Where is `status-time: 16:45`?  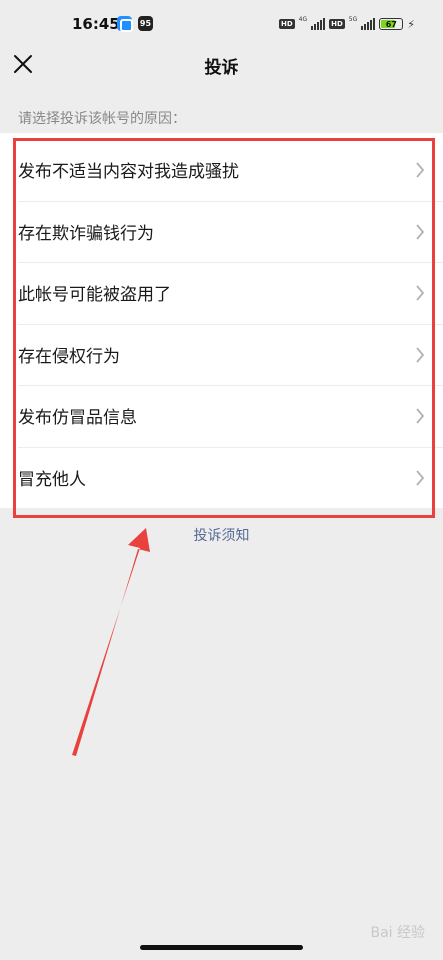
status-time: 16:45 is located at coordinates (96, 24).